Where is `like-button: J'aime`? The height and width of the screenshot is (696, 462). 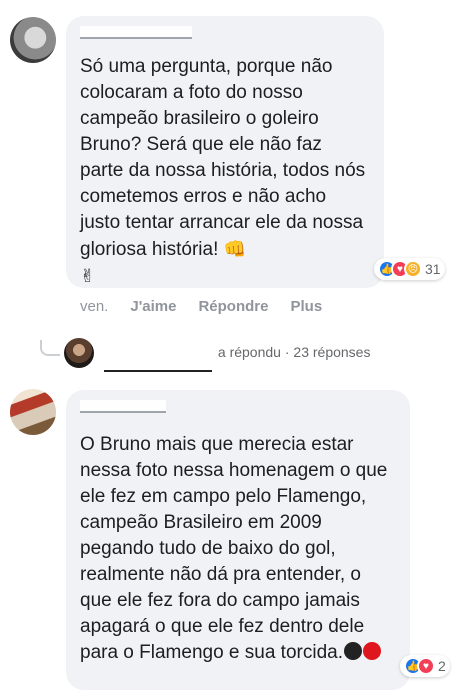 like-button: J'aime is located at coordinates (153, 306).